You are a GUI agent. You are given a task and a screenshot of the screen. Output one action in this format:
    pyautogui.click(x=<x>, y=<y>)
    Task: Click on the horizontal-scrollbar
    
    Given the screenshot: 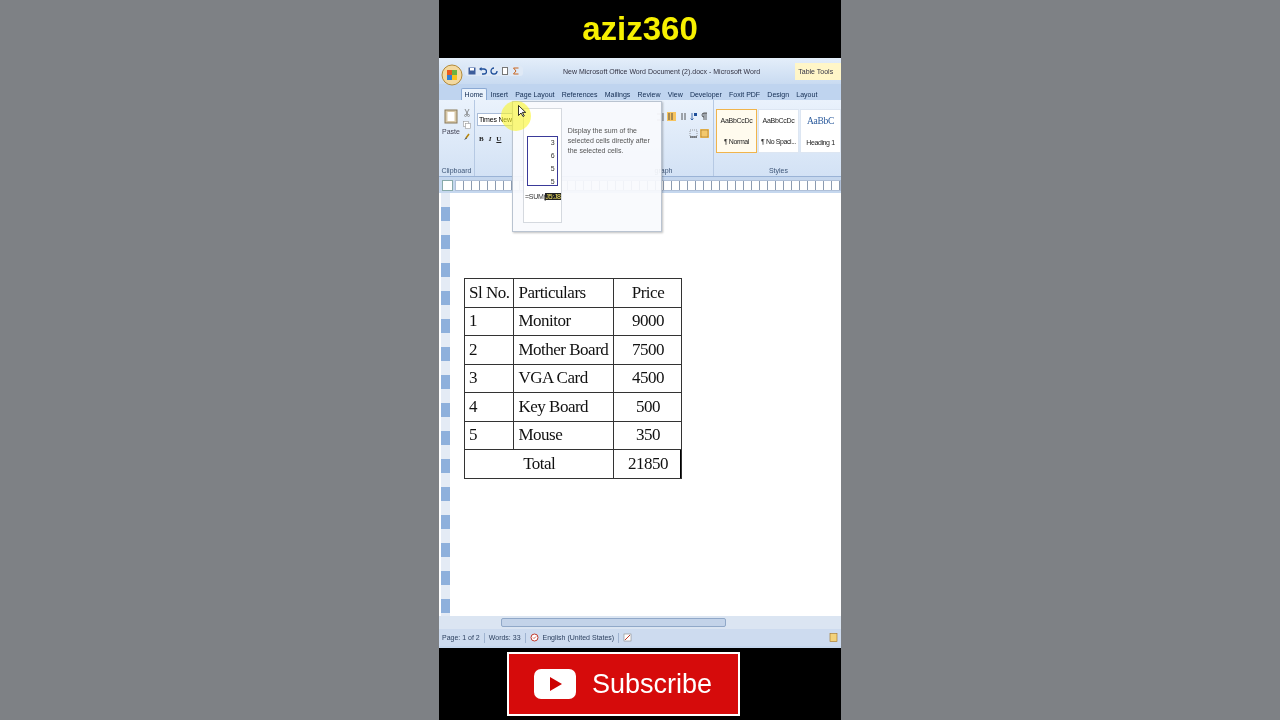 What is the action you would take?
    pyautogui.click(x=613, y=622)
    